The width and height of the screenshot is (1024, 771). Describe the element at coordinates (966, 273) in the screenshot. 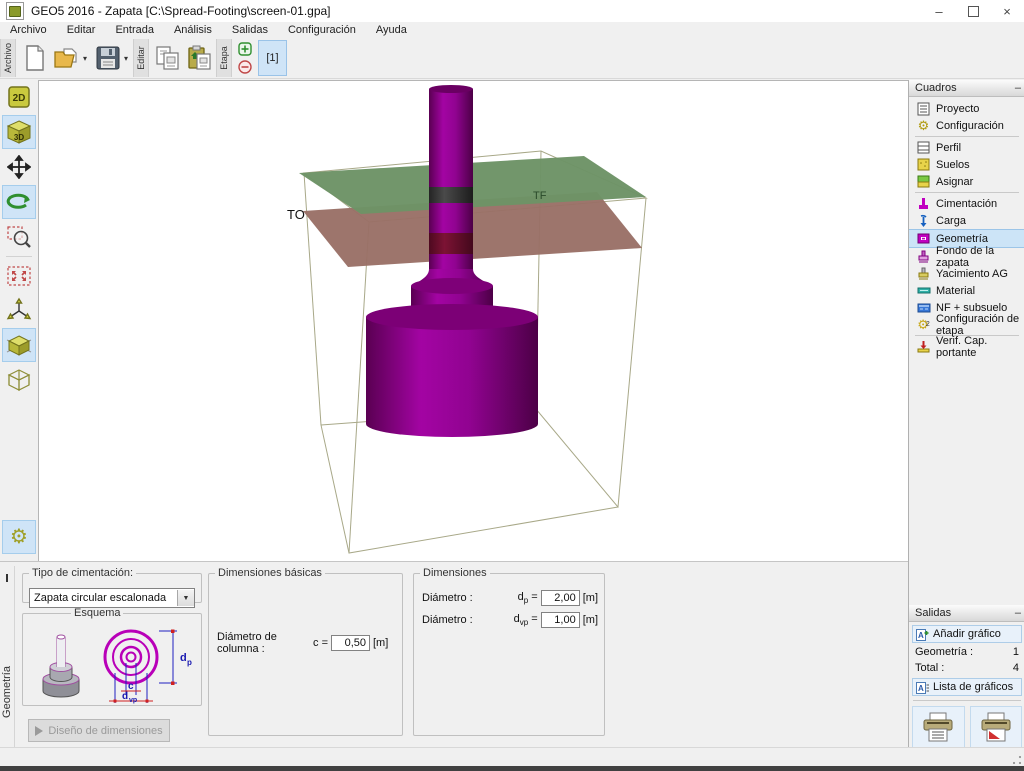

I see `sidebar-item-yacimiento: Yacimiento AG` at that location.